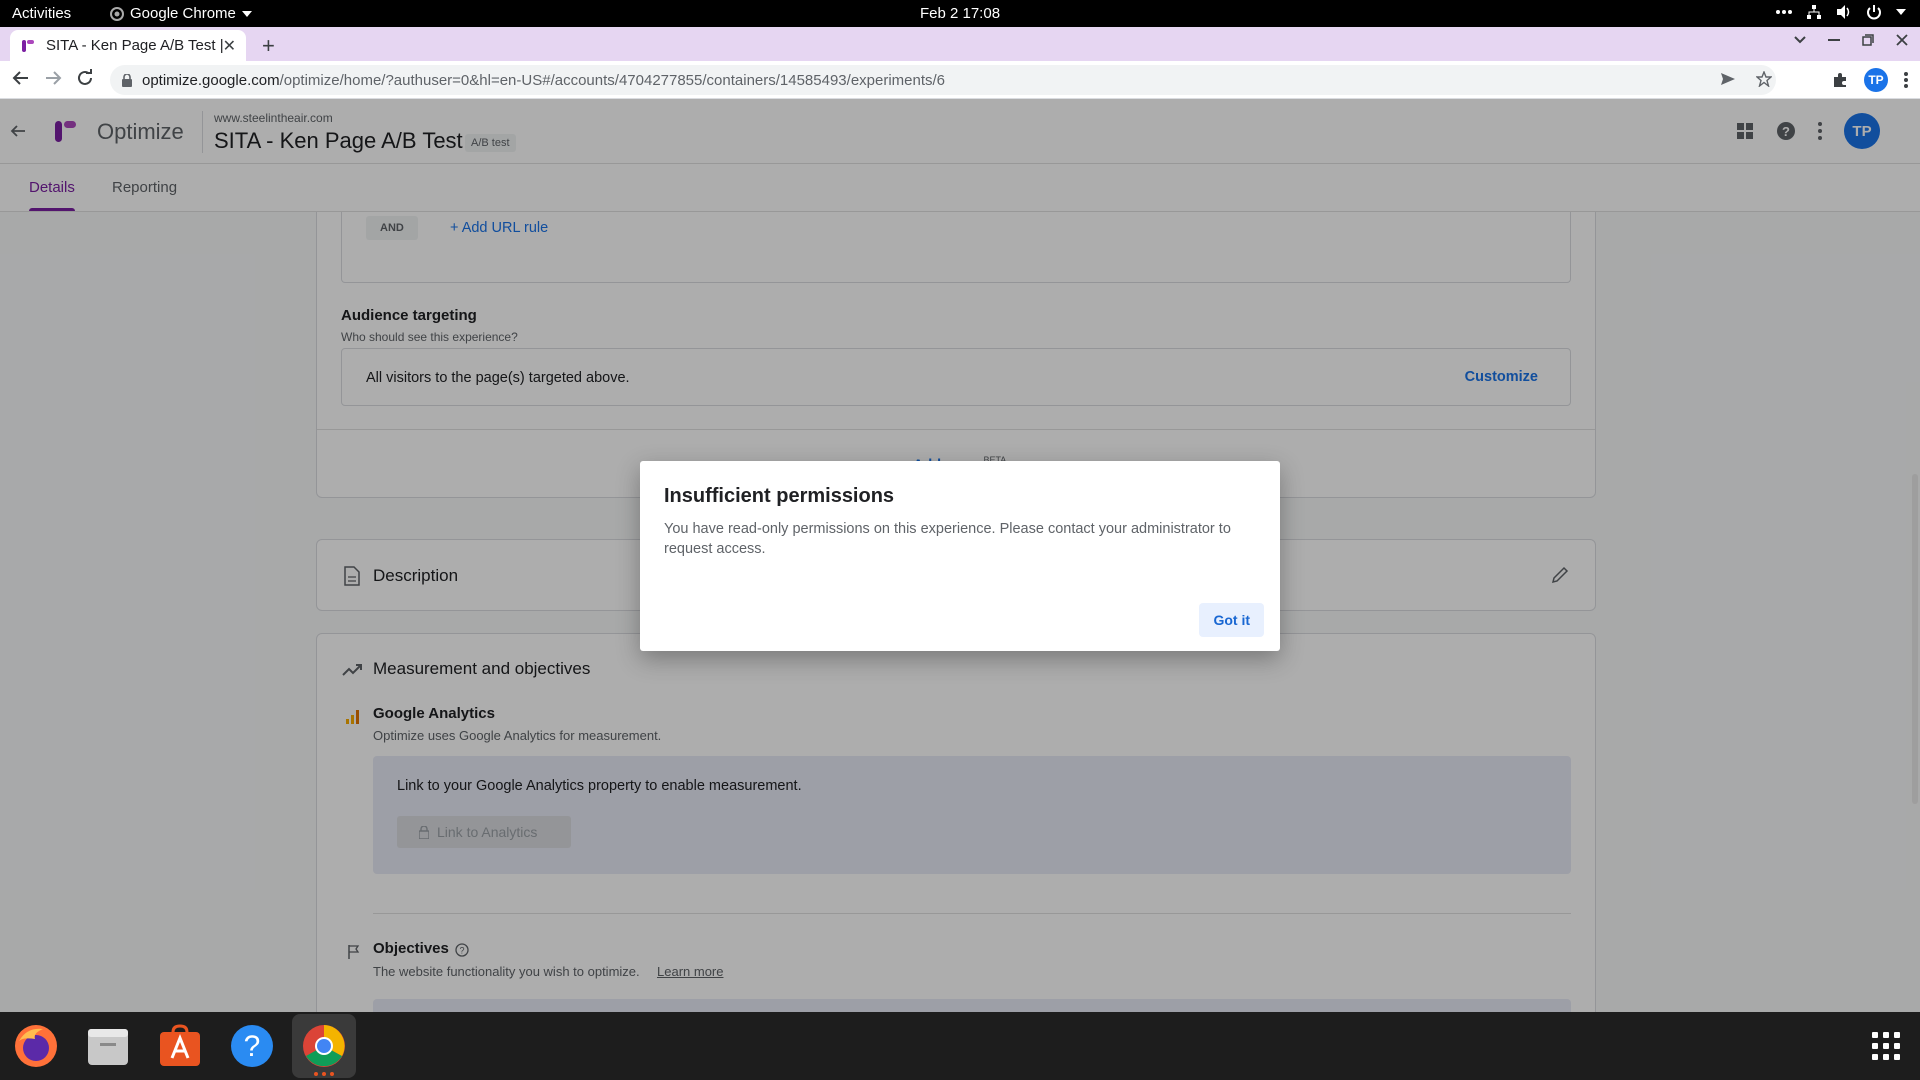  What do you see at coordinates (960, 44) in the screenshot?
I see `tab-strip: SITA - Ken Page A/B Test | ✕ +` at bounding box center [960, 44].